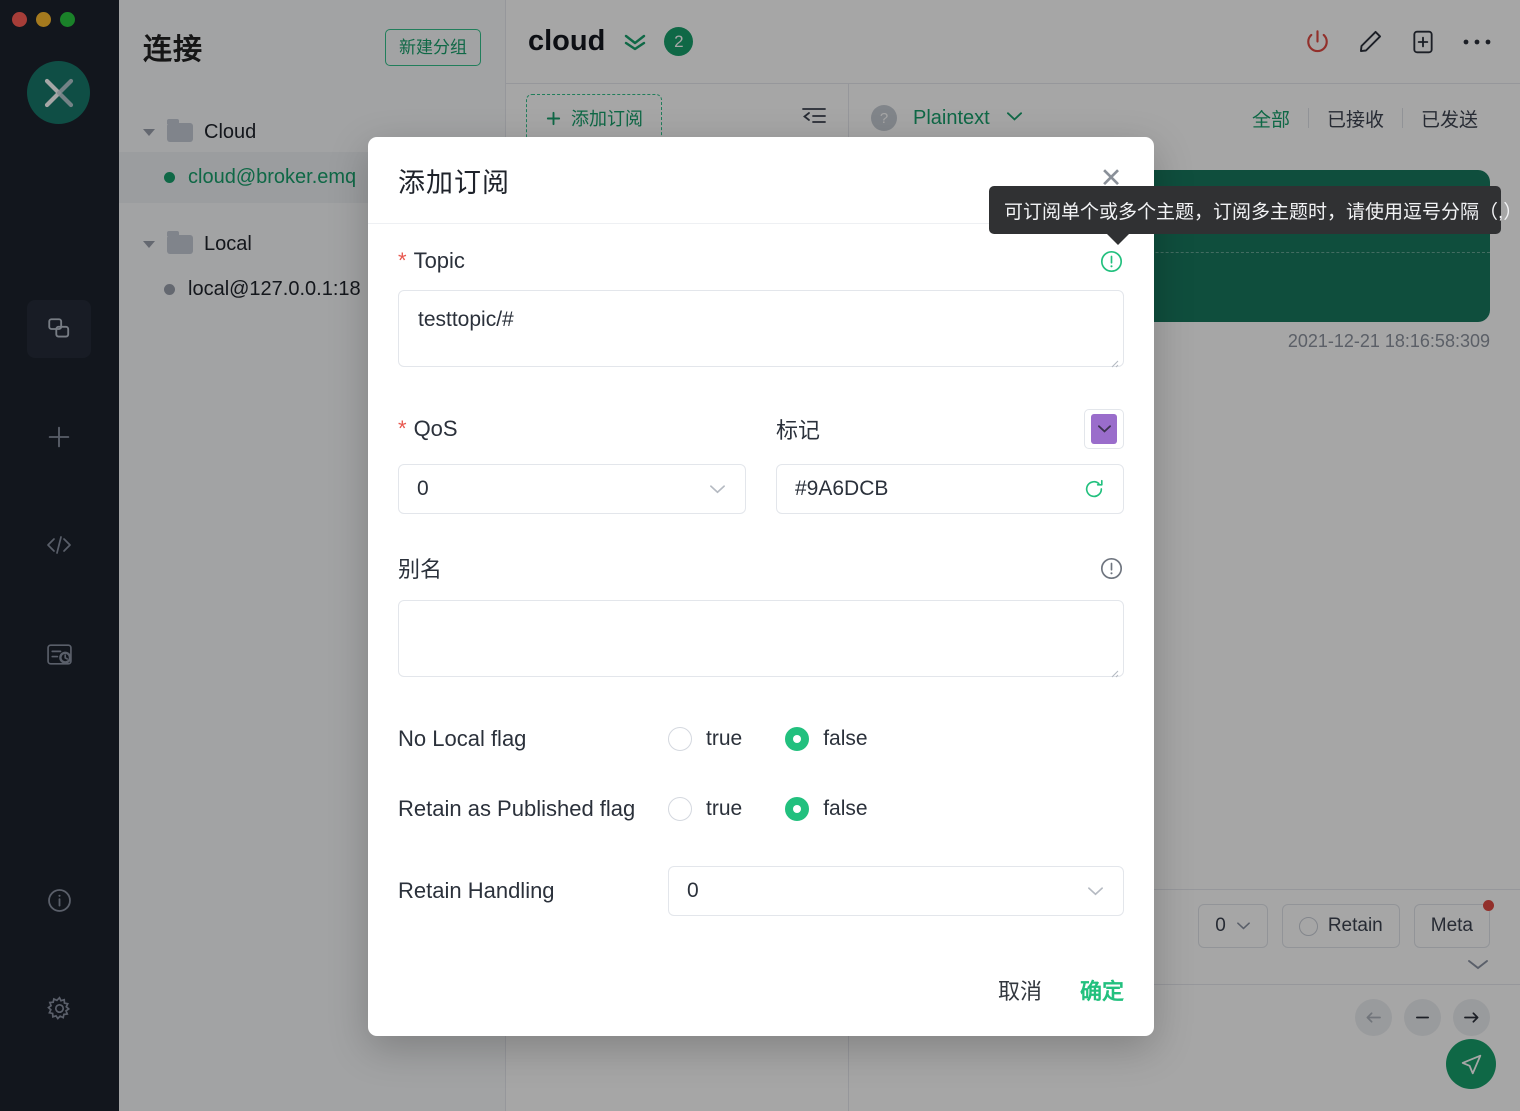  I want to click on no-local-flag-false: false, so click(826, 739).